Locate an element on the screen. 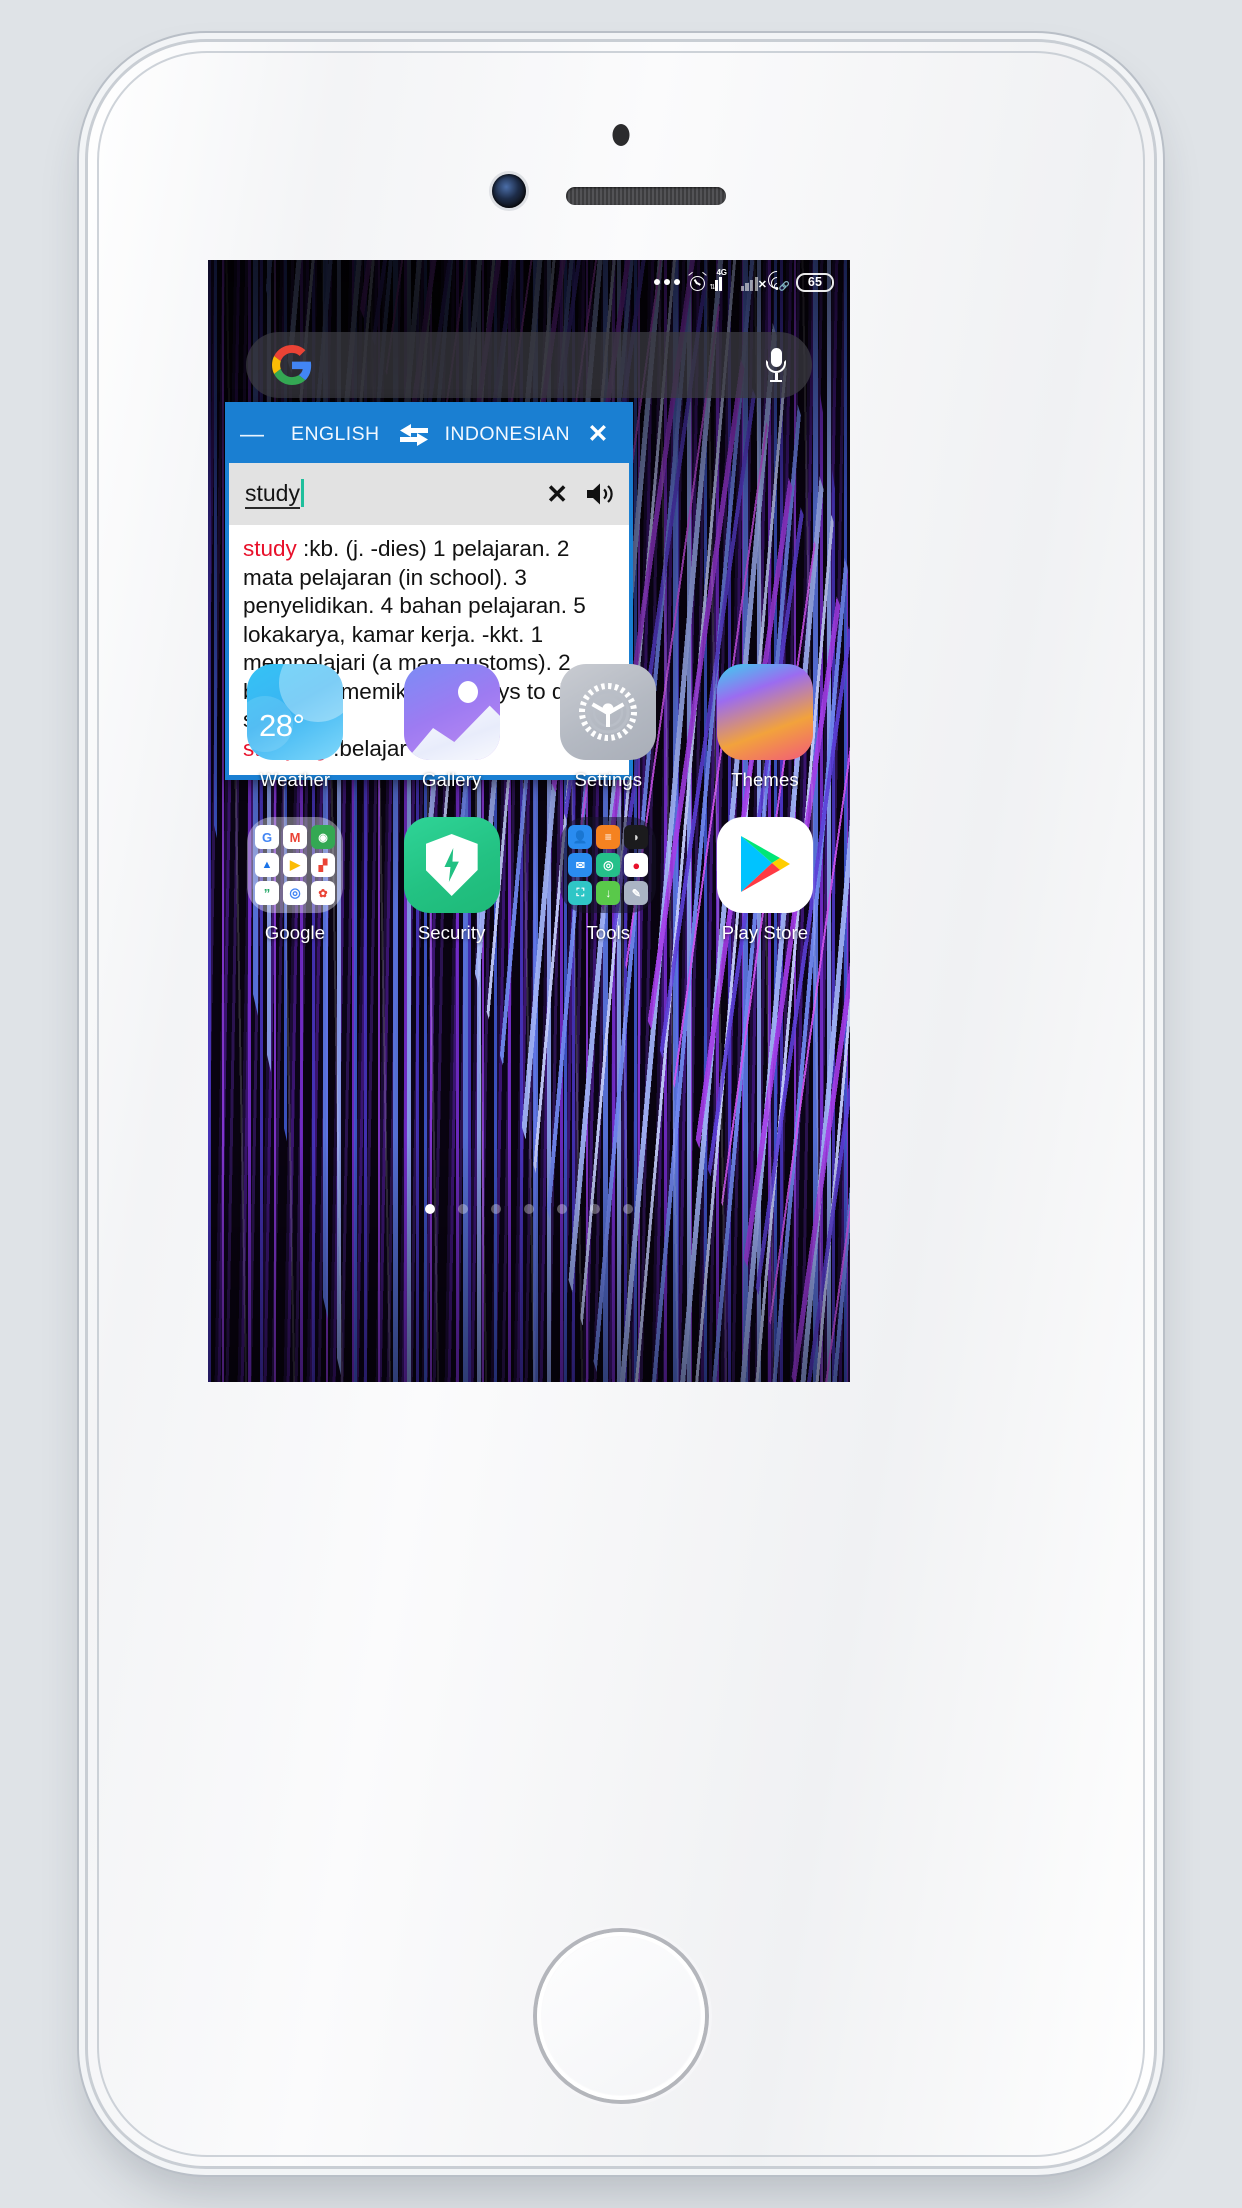  volume-speaker-icon is located at coordinates (600, 494).